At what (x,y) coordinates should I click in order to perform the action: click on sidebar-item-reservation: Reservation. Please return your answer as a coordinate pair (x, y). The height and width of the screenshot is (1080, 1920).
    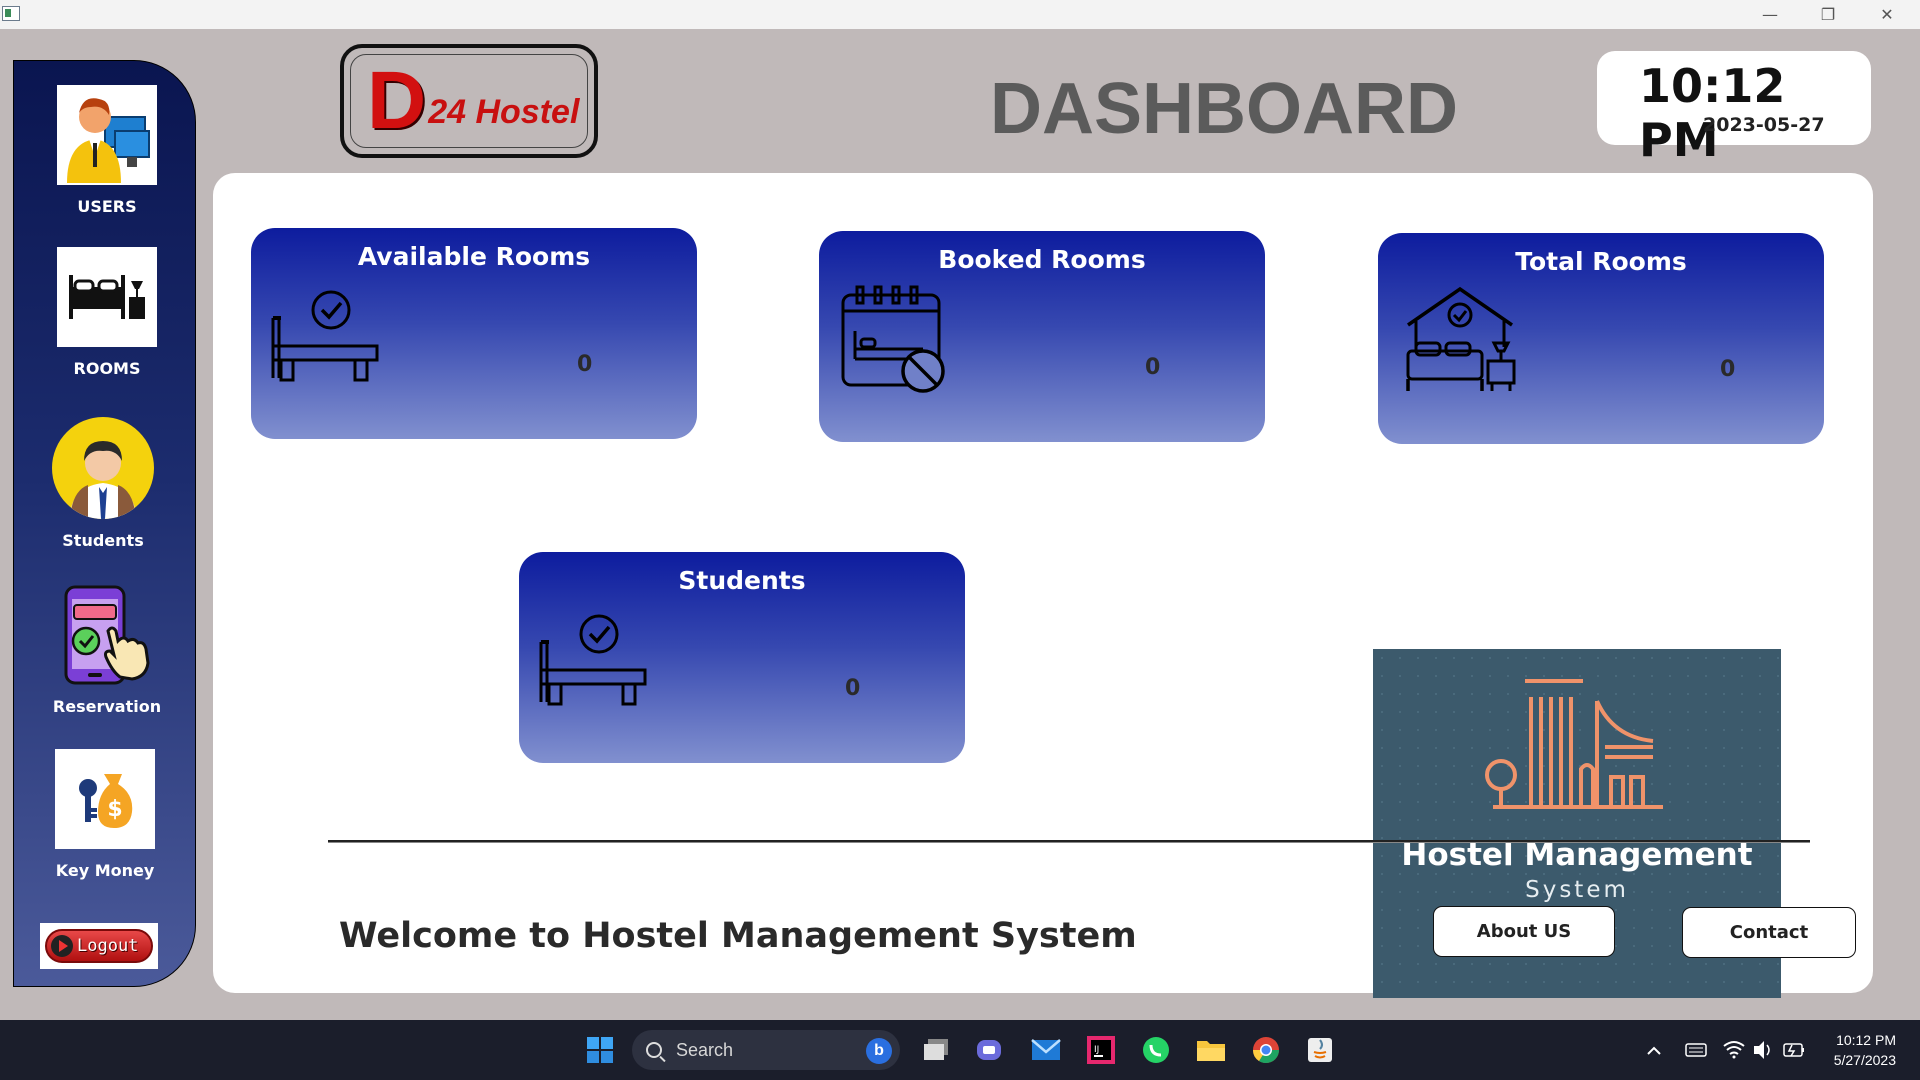
    Looking at the image, I should click on (107, 650).